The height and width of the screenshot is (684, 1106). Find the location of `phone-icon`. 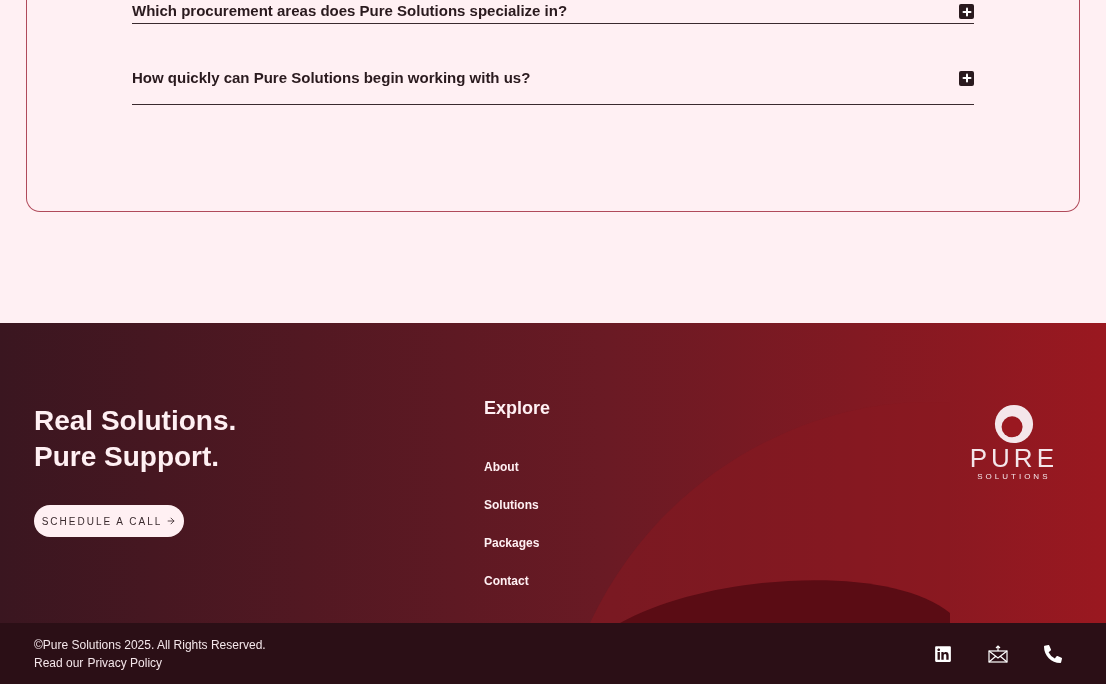

phone-icon is located at coordinates (1053, 653).